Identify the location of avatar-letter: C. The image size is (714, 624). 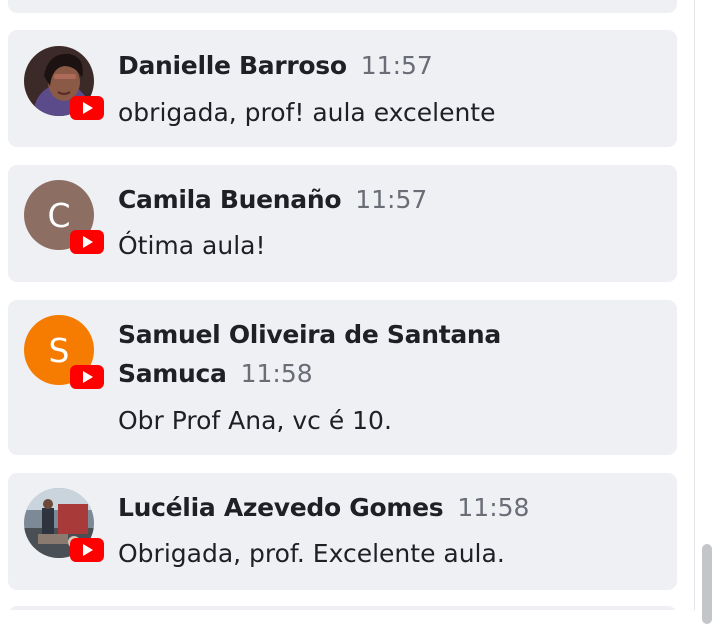
(59, 215).